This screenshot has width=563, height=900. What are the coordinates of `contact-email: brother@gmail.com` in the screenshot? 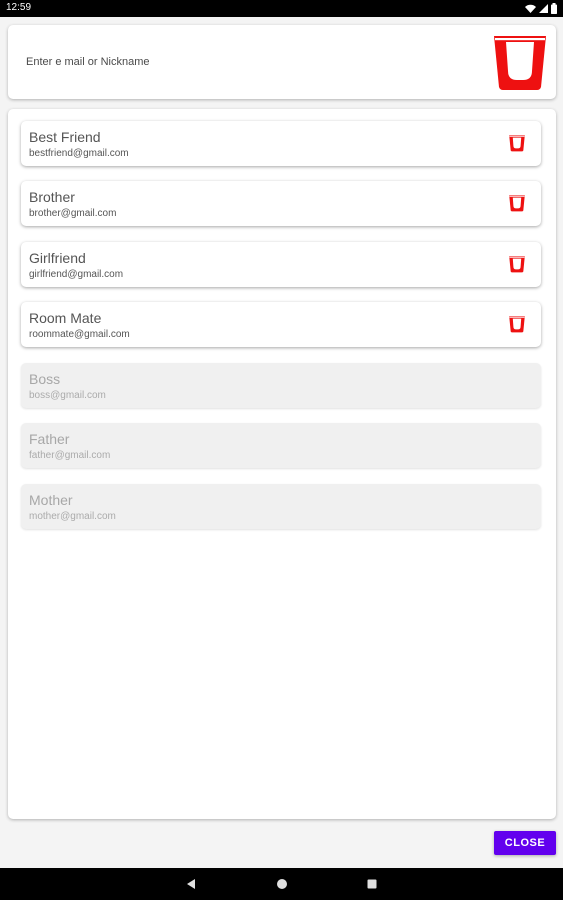 It's located at (73, 213).